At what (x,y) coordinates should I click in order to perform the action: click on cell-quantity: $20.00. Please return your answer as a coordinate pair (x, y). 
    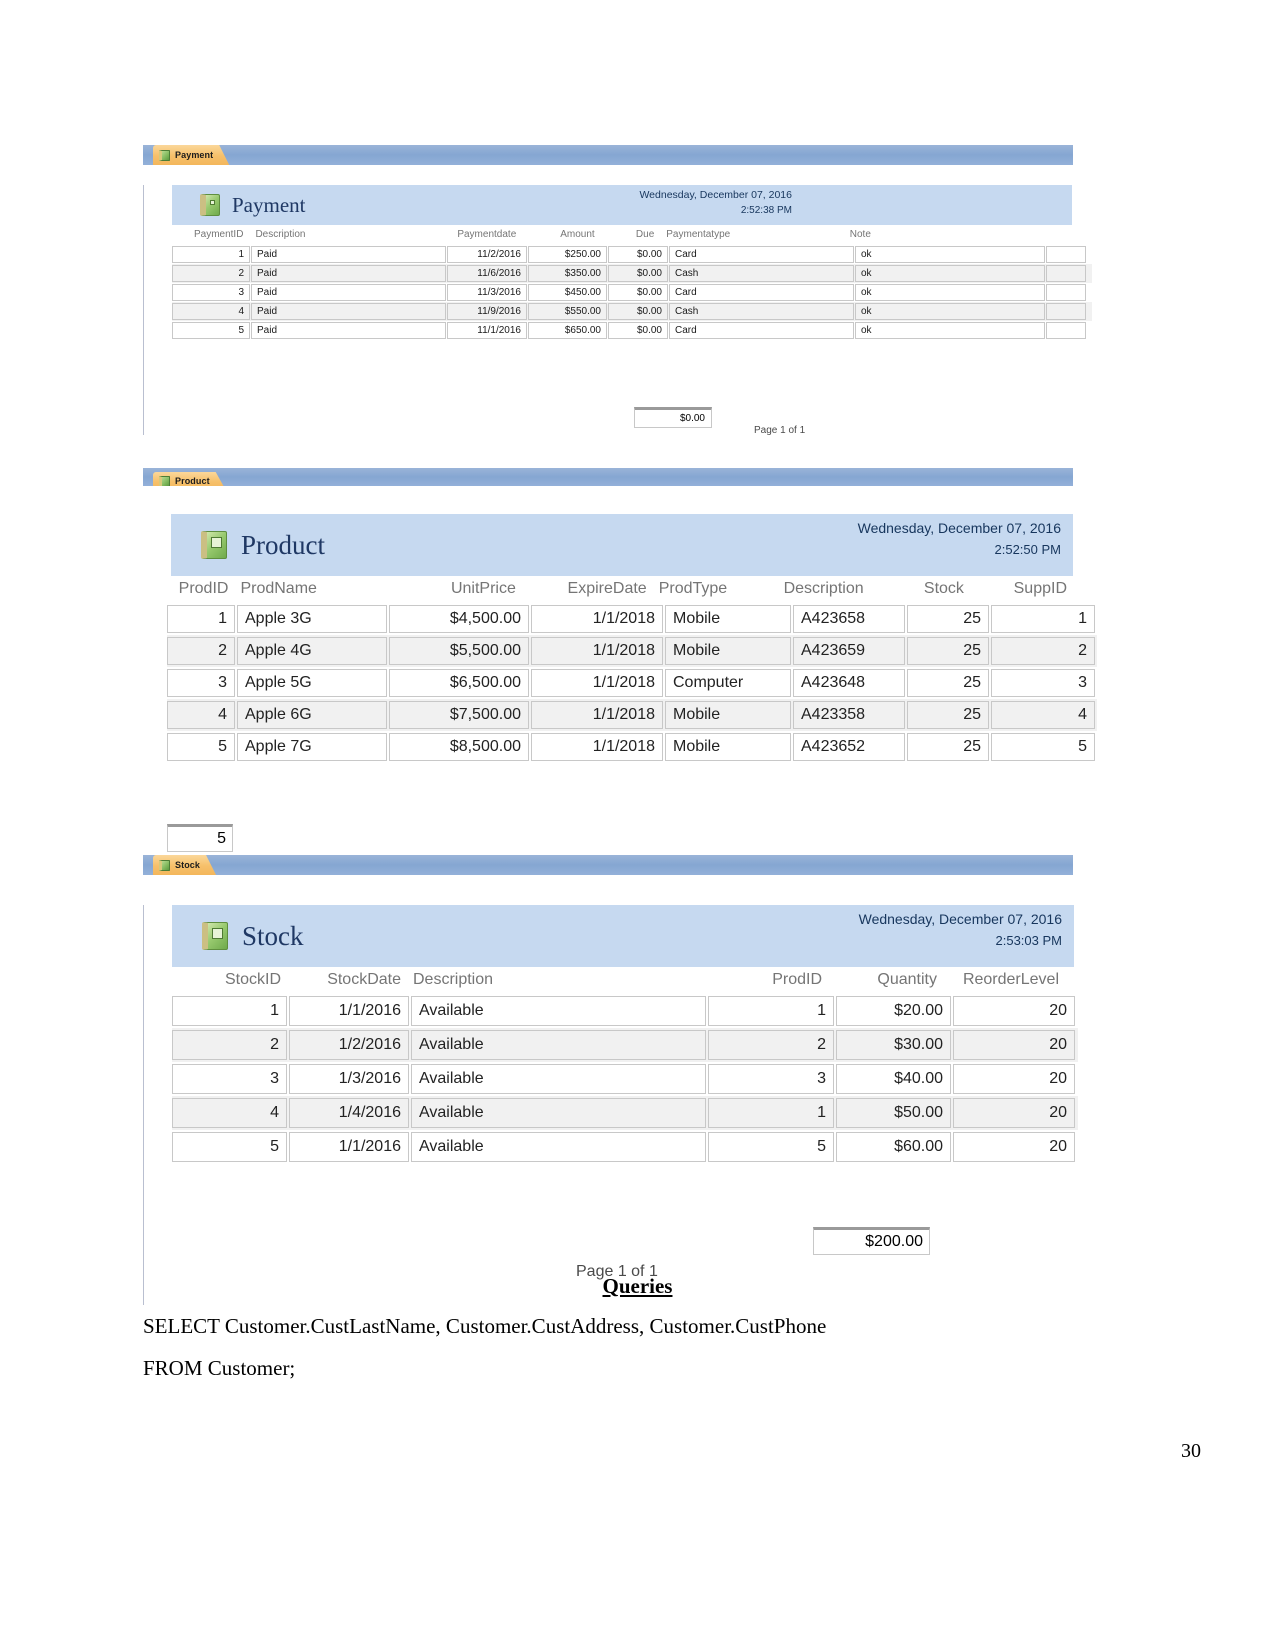
    Looking at the image, I should click on (893, 1011).